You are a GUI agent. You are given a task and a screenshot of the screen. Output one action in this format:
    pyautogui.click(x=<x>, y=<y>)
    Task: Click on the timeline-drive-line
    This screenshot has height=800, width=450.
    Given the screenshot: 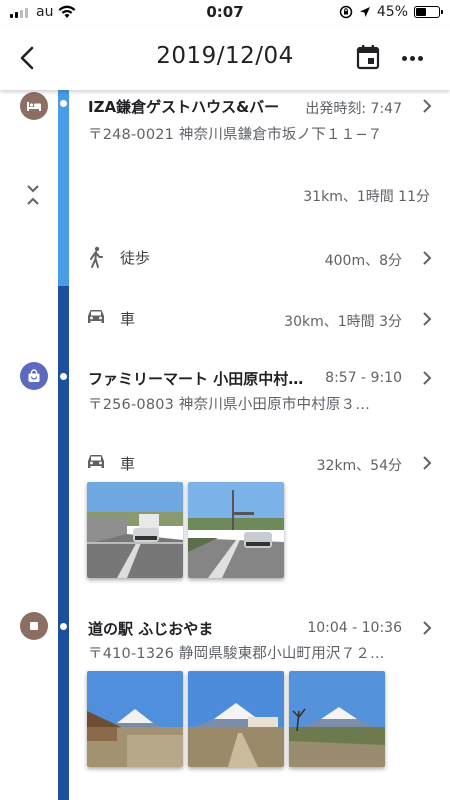 What is the action you would take?
    pyautogui.click(x=63, y=543)
    